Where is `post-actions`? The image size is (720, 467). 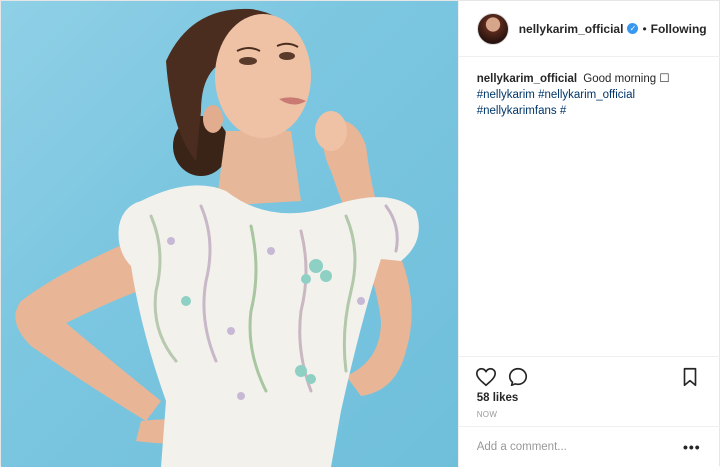
post-actions is located at coordinates (589, 374).